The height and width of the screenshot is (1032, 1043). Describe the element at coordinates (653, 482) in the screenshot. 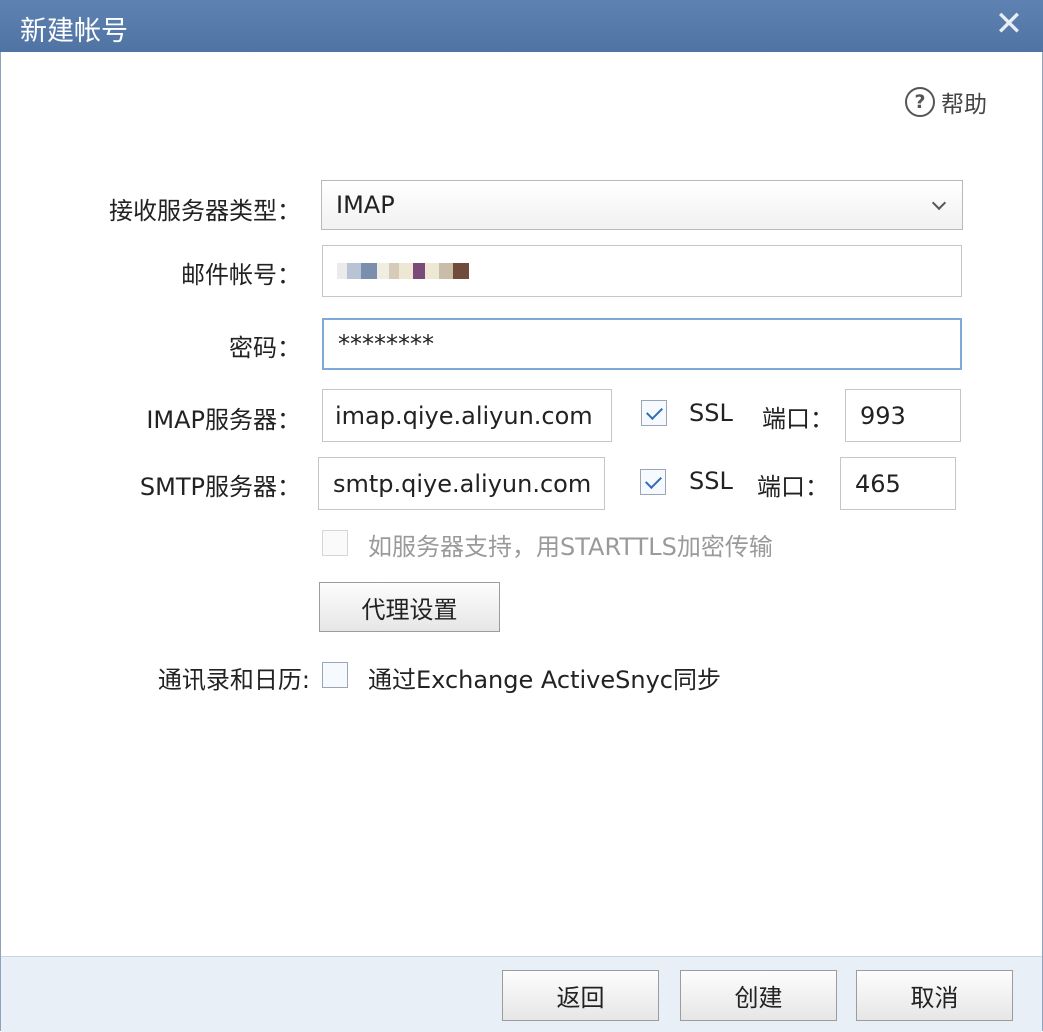

I see `smtp-ssl-checkbox` at that location.